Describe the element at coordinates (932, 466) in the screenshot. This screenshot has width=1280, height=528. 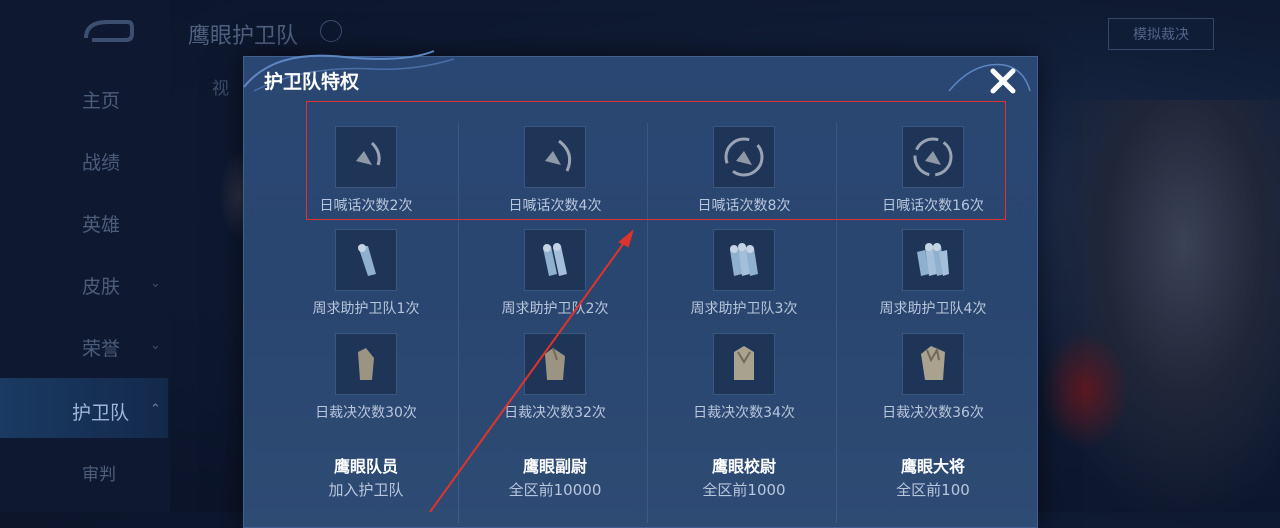
I see `rank-title: 鹰眼大将` at that location.